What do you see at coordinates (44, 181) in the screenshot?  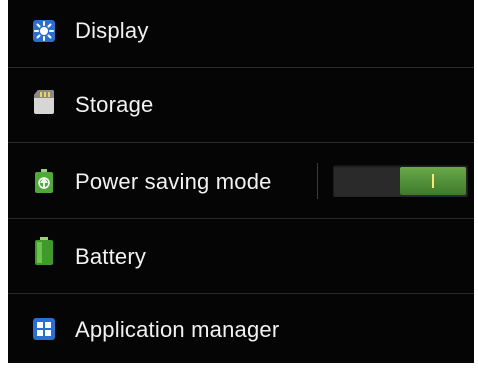 I see `power-saving-recycle-icon` at bounding box center [44, 181].